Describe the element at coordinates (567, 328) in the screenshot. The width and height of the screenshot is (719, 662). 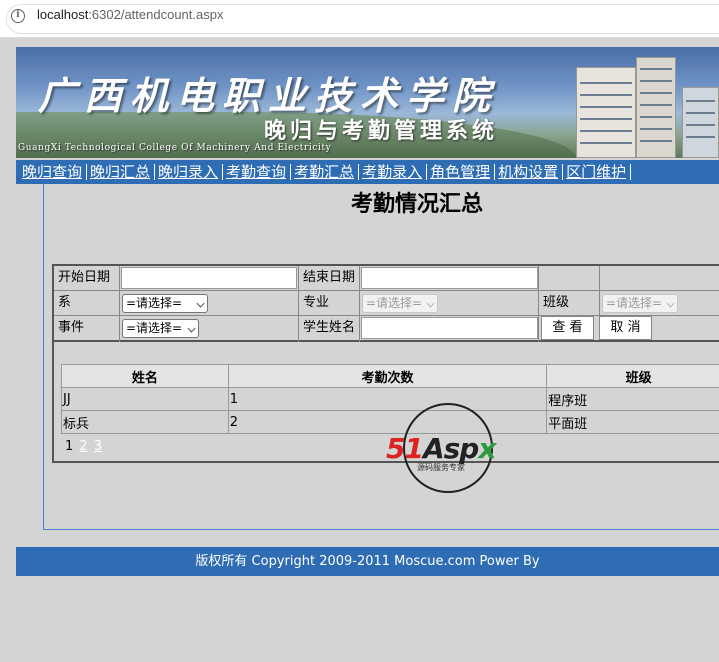
I see `view-button: 查 看` at that location.